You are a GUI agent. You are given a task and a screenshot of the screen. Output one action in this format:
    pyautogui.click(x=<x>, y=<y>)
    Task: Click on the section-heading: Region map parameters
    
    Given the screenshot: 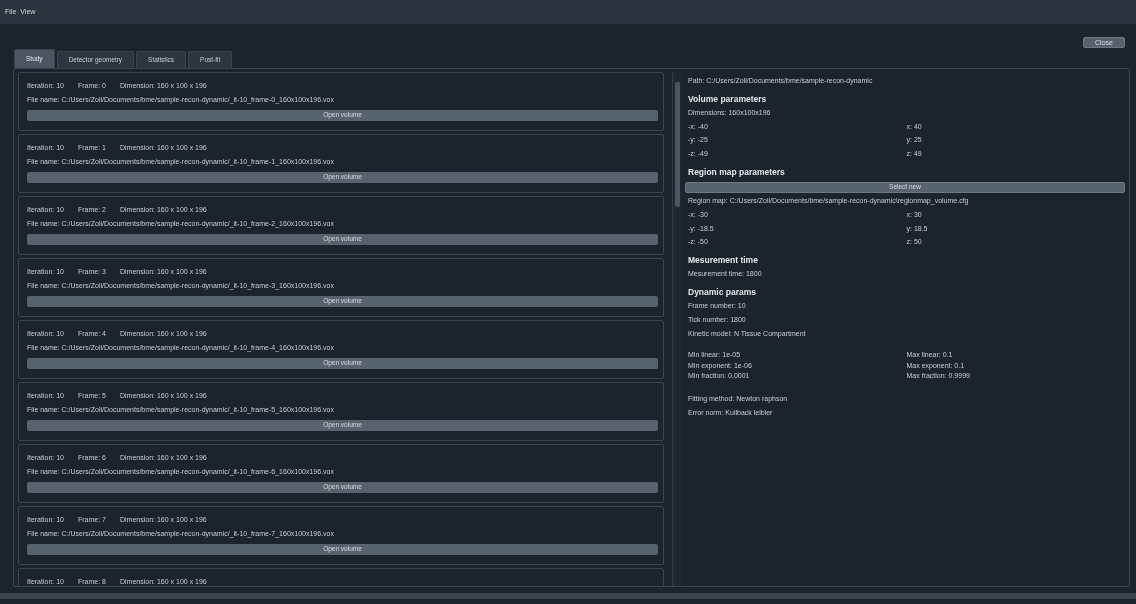 What is the action you would take?
    pyautogui.click(x=736, y=172)
    